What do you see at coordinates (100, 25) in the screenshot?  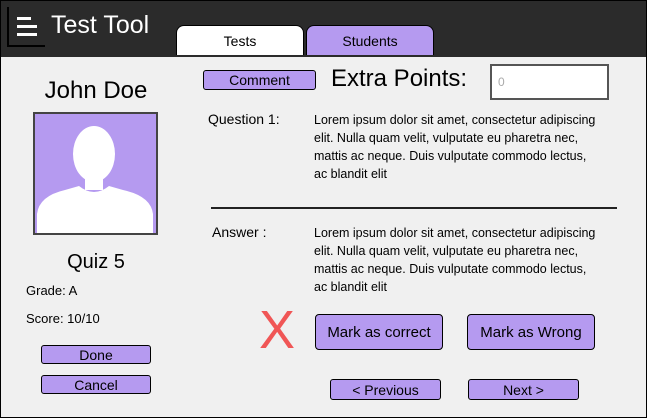 I see `app-title: Test Tool` at bounding box center [100, 25].